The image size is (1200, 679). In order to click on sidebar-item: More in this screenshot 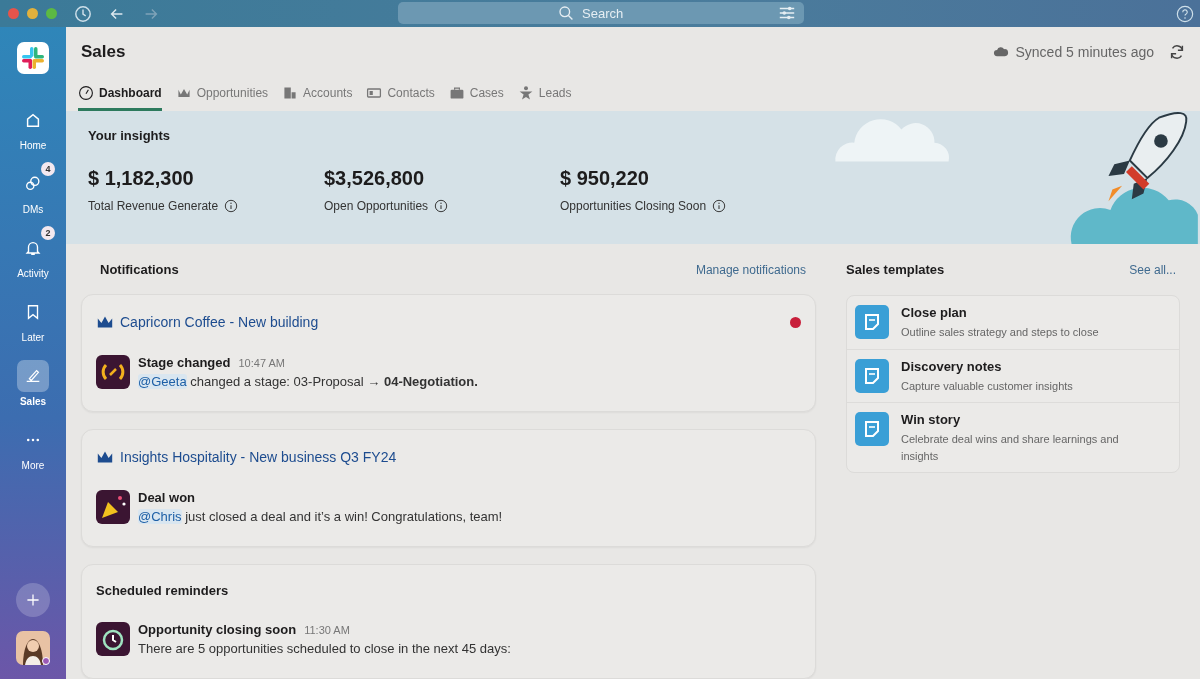, I will do `click(33, 444)`.